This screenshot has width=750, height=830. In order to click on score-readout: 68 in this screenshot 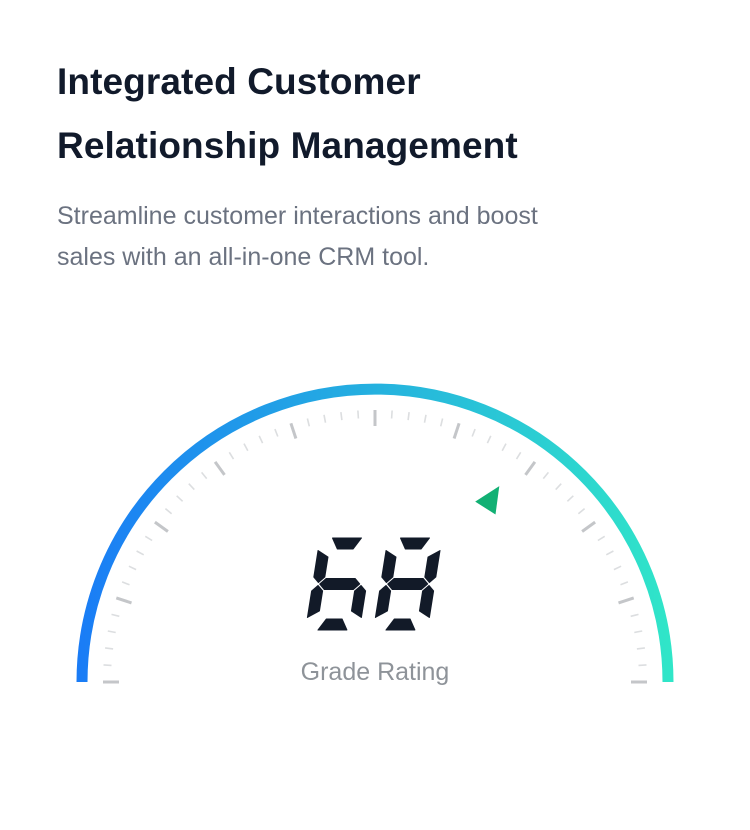, I will do `click(373, 584)`.